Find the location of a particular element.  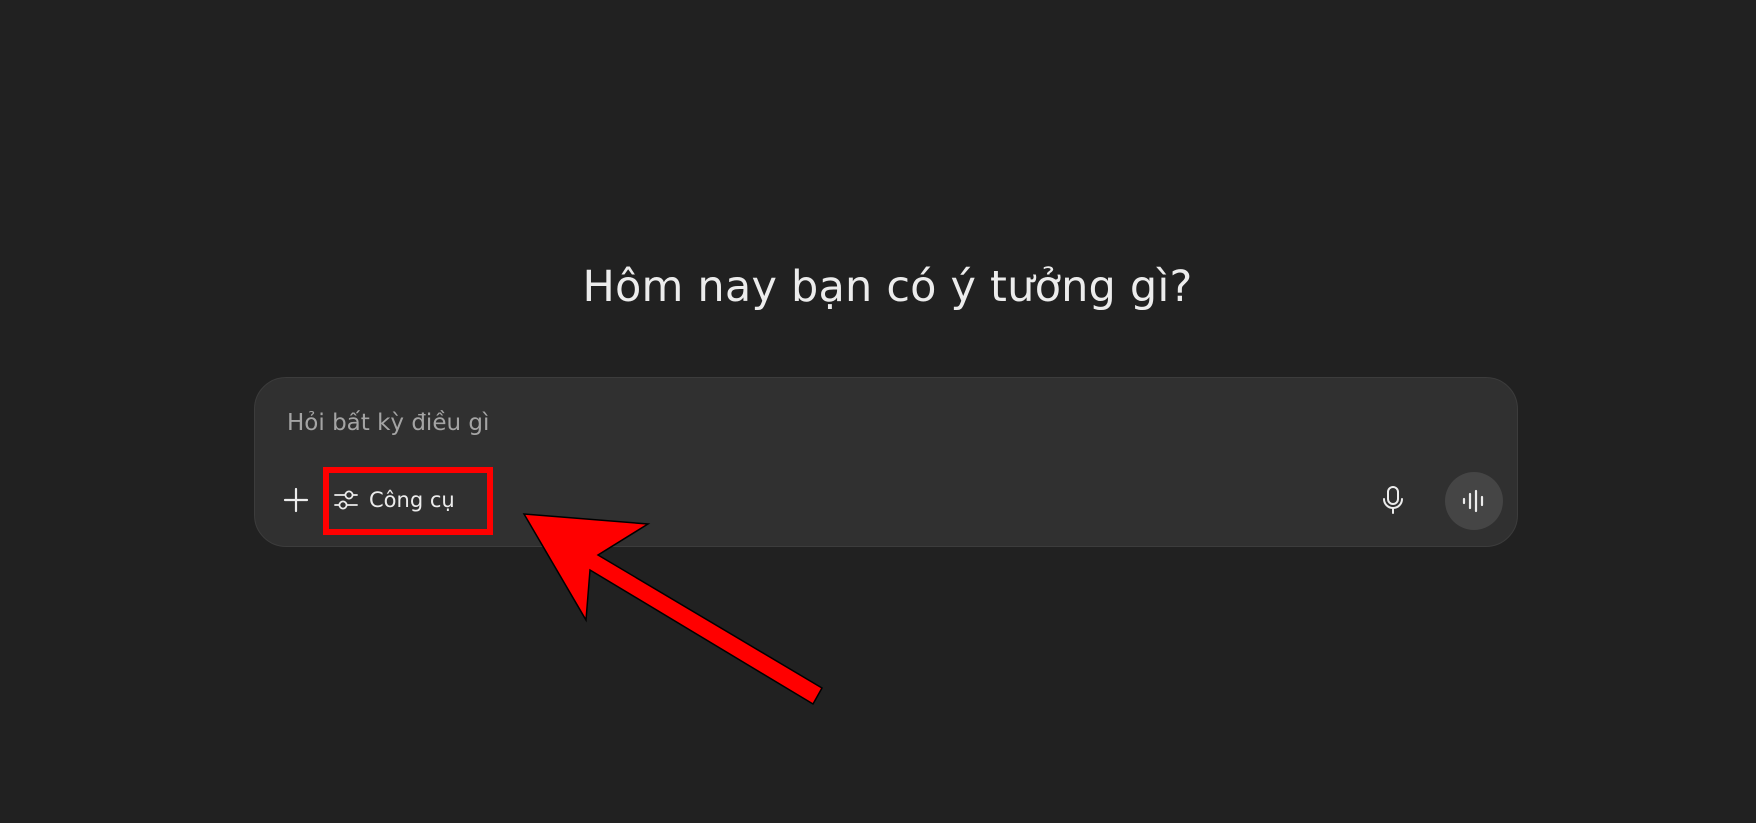

voice-mode-button is located at coordinates (1474, 501).